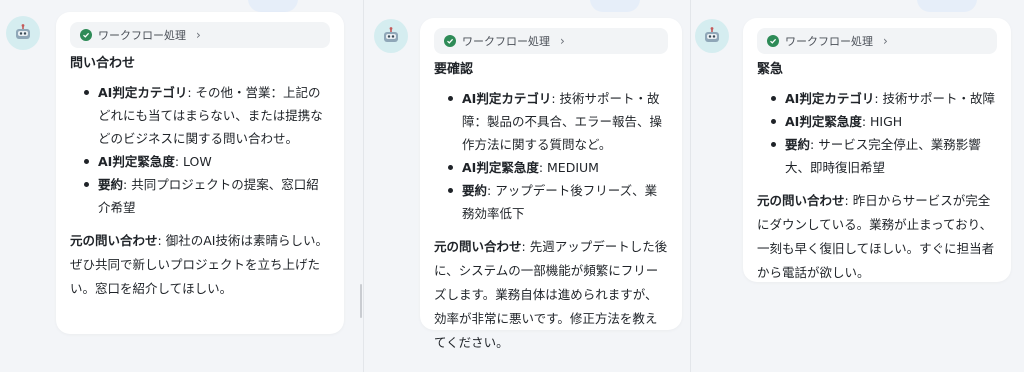 This screenshot has width=1024, height=372. Describe the element at coordinates (103, 63) in the screenshot. I see `card-title: 問い合わせ` at that location.